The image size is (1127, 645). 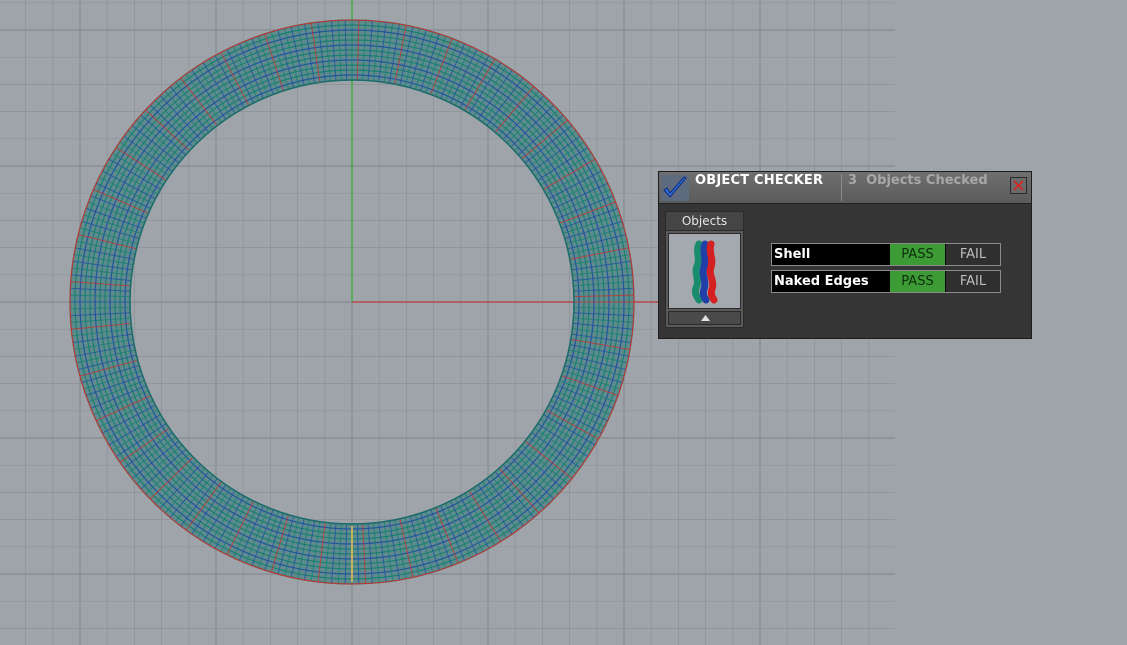 What do you see at coordinates (792, 254) in the screenshot?
I see `check-label: Shell` at bounding box center [792, 254].